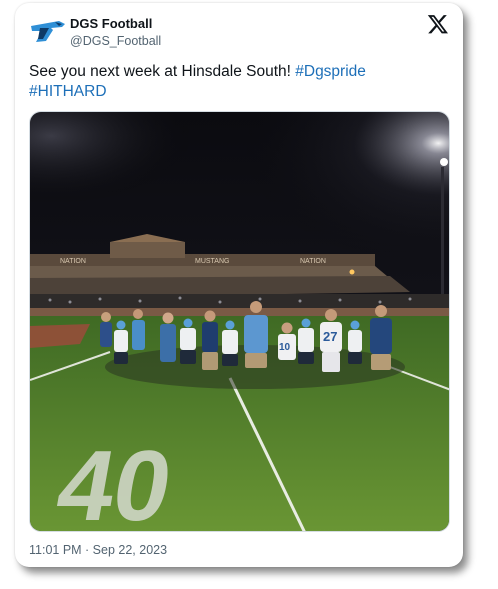 This screenshot has height=589, width=498. I want to click on tweet-timestamp: 11:01 PM · Sep 22, 2023, so click(98, 550).